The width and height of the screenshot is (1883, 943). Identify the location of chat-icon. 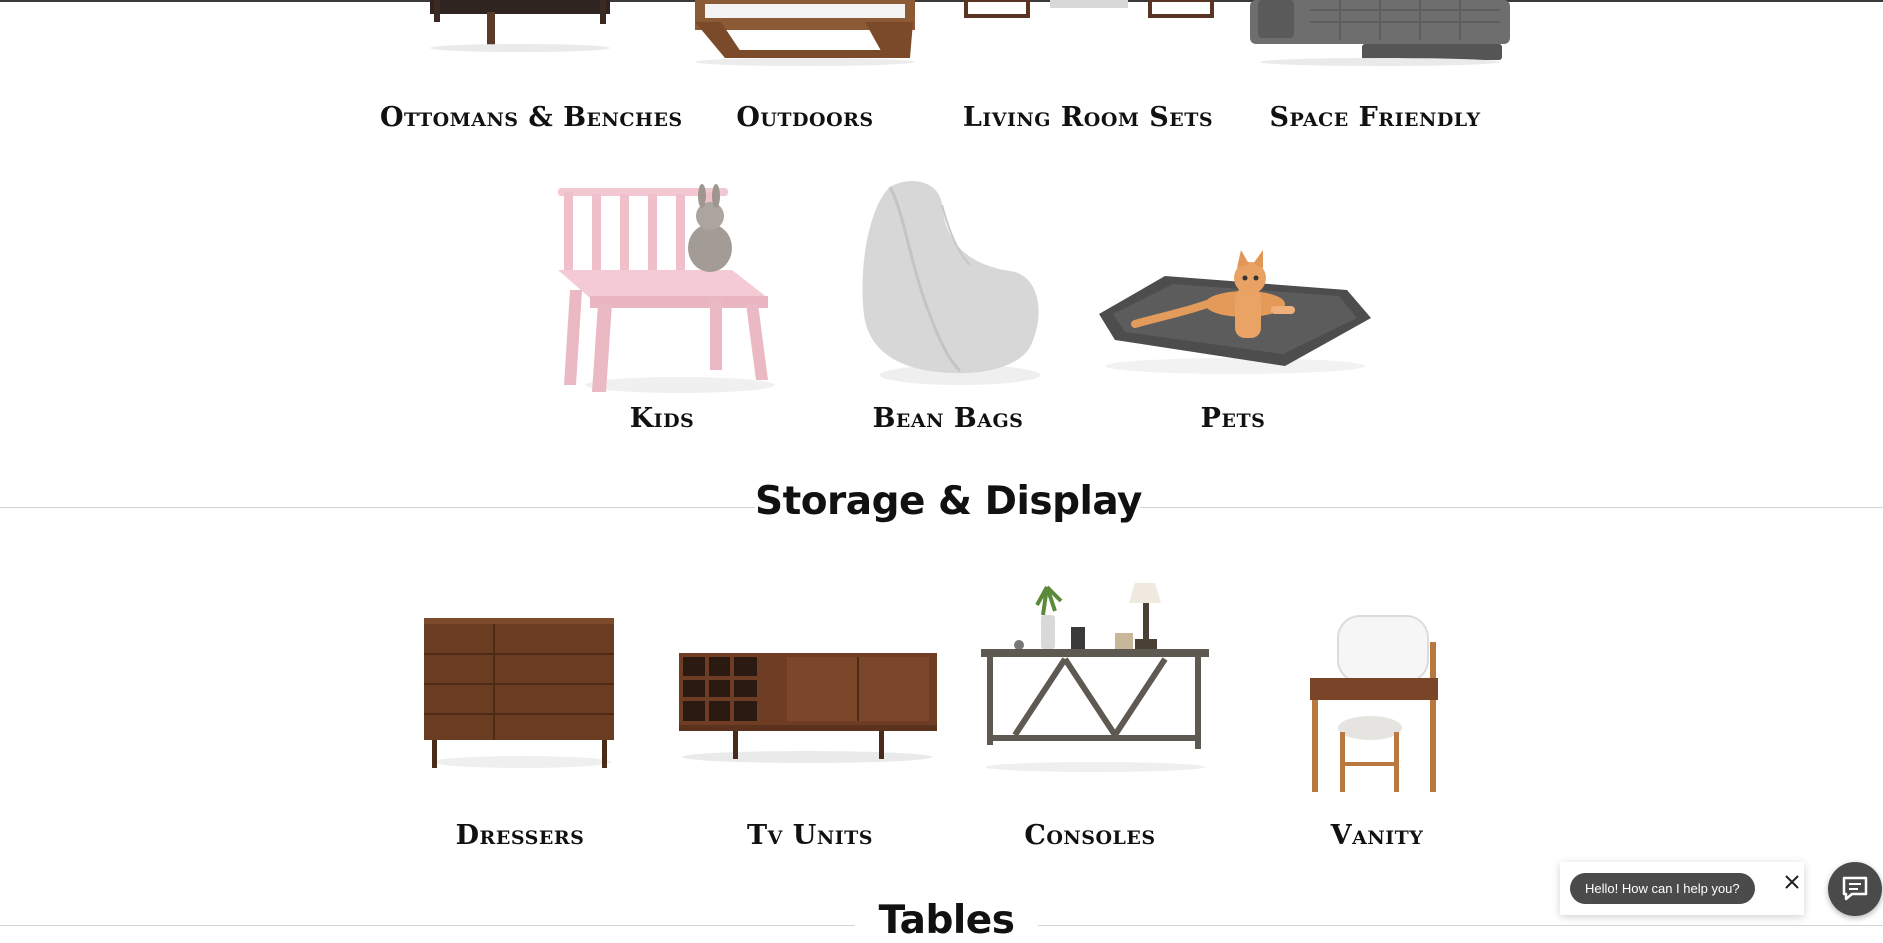
(1855, 888).